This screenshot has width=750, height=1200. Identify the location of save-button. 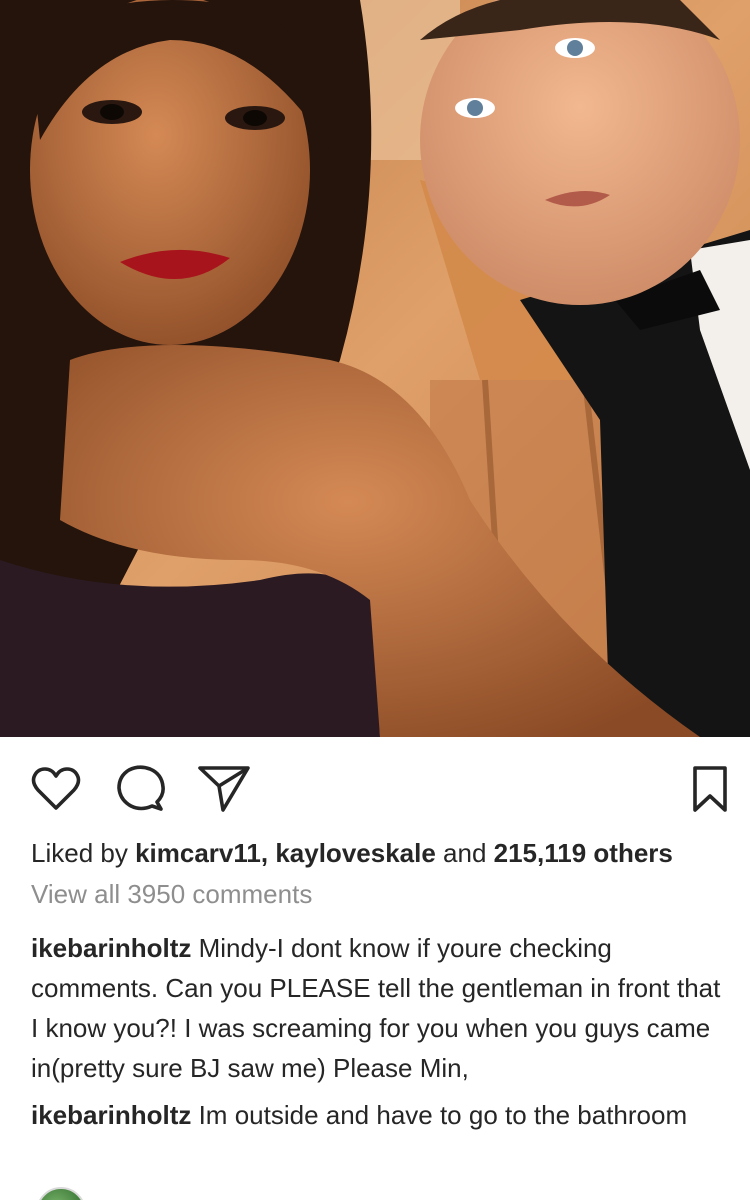
(710, 789).